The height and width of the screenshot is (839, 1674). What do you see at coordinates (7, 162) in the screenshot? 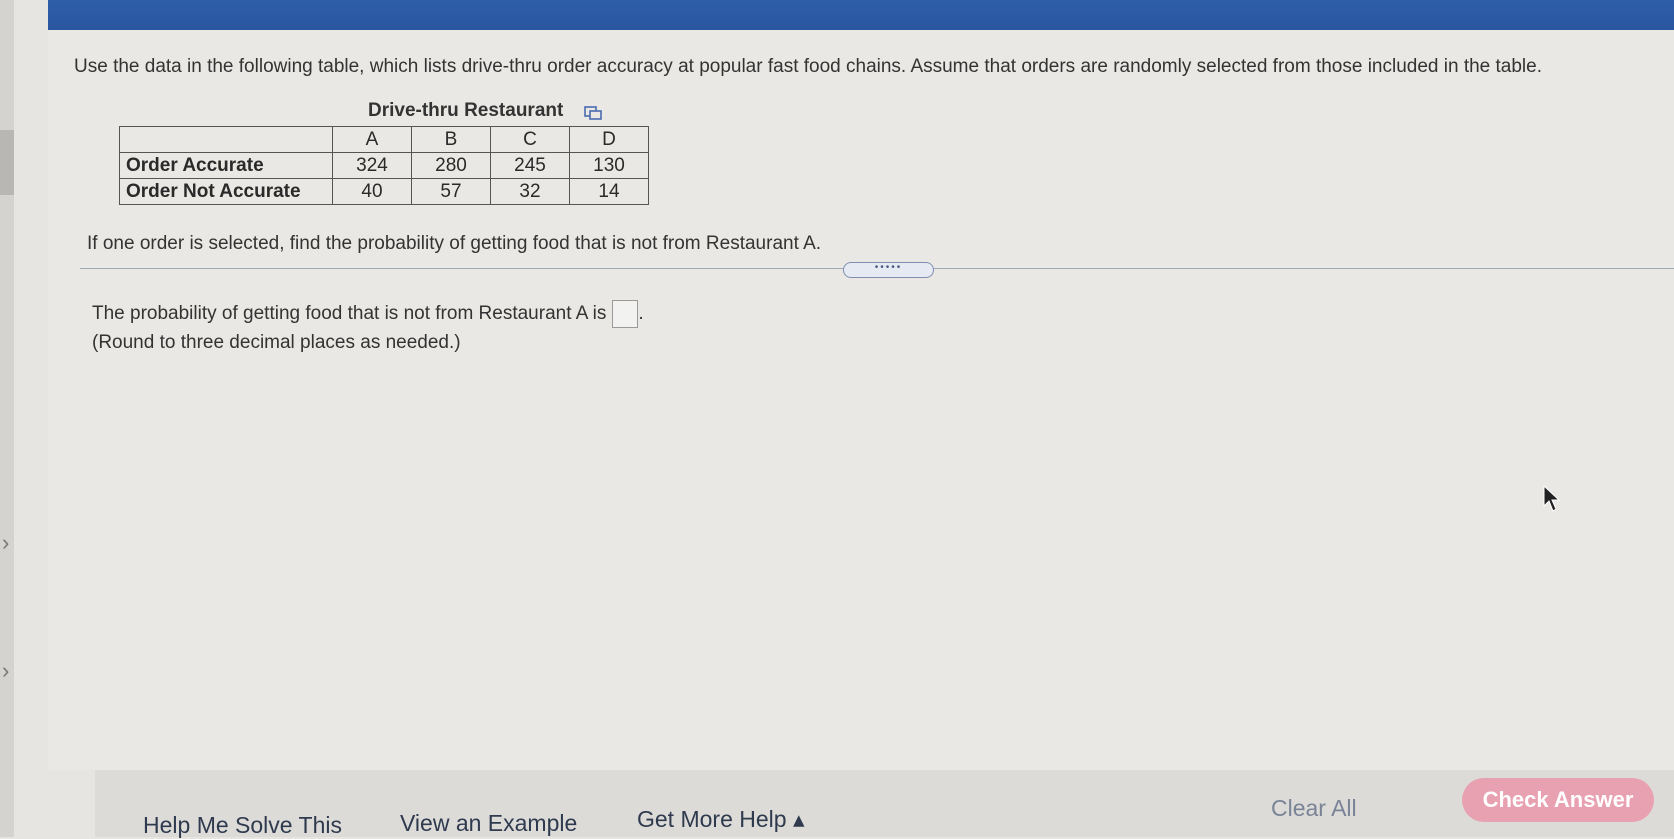
I see `left-rail-accent` at bounding box center [7, 162].